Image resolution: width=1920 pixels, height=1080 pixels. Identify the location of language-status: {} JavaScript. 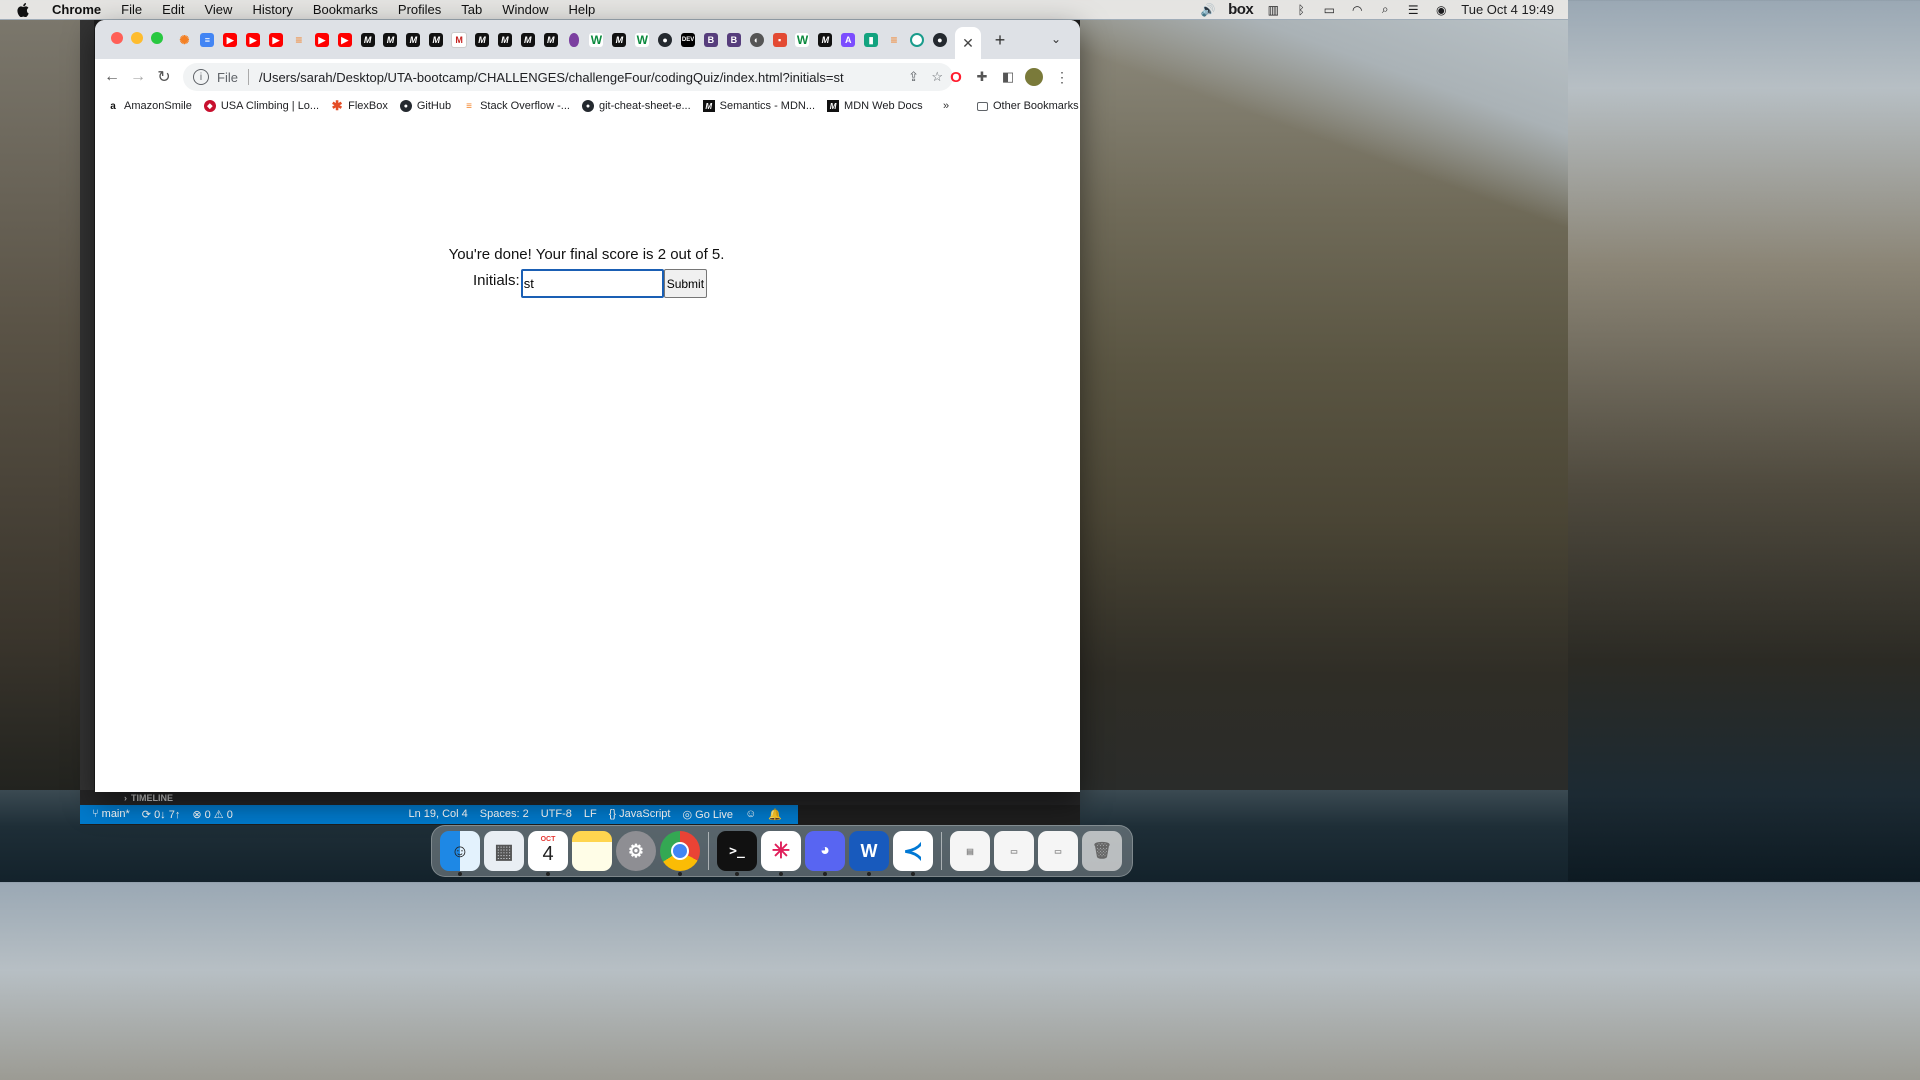
(640, 814).